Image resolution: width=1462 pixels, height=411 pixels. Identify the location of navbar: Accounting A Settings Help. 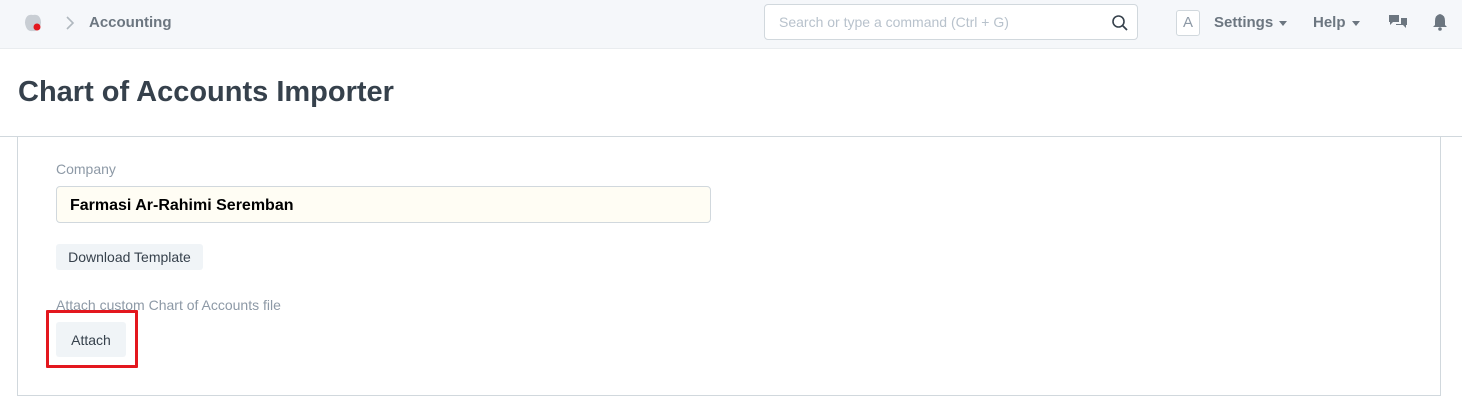
(731, 24).